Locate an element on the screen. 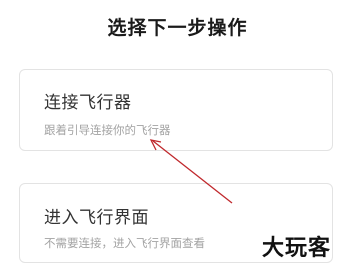  watermark-logo: 大玩客 is located at coordinates (297, 248).